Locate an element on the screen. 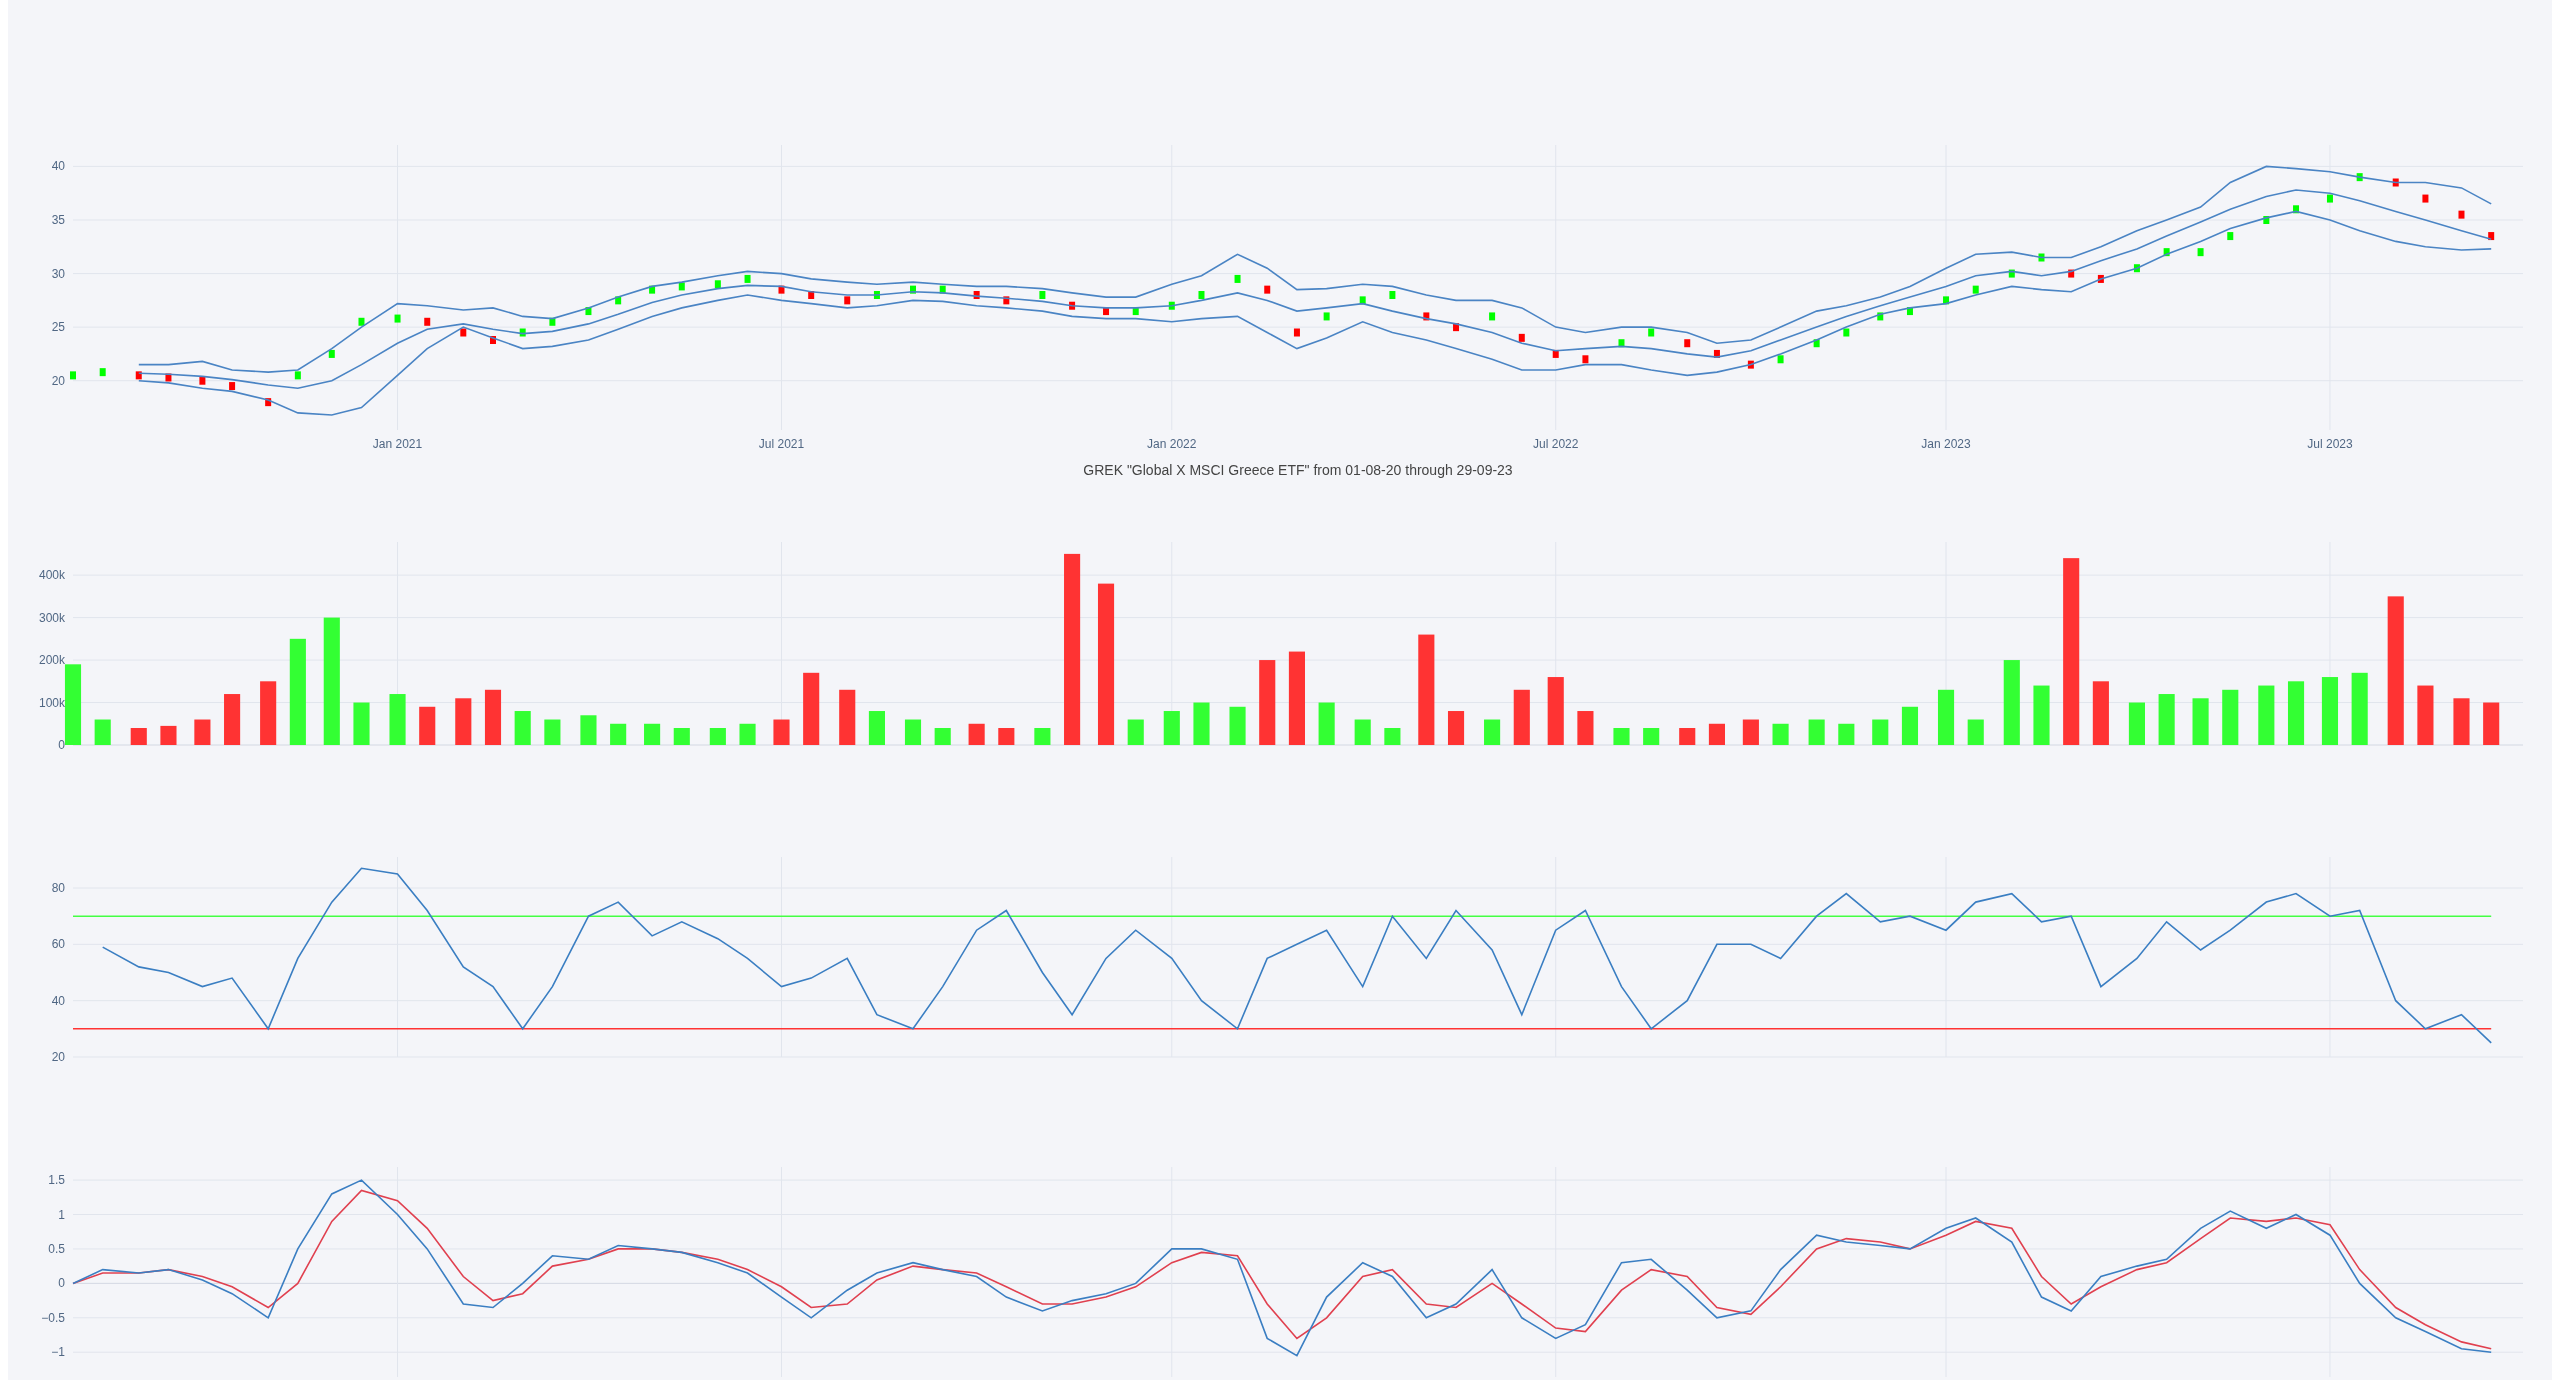 The height and width of the screenshot is (1380, 2560). axis-tick-label: 0.5 is located at coordinates (56, 1248).